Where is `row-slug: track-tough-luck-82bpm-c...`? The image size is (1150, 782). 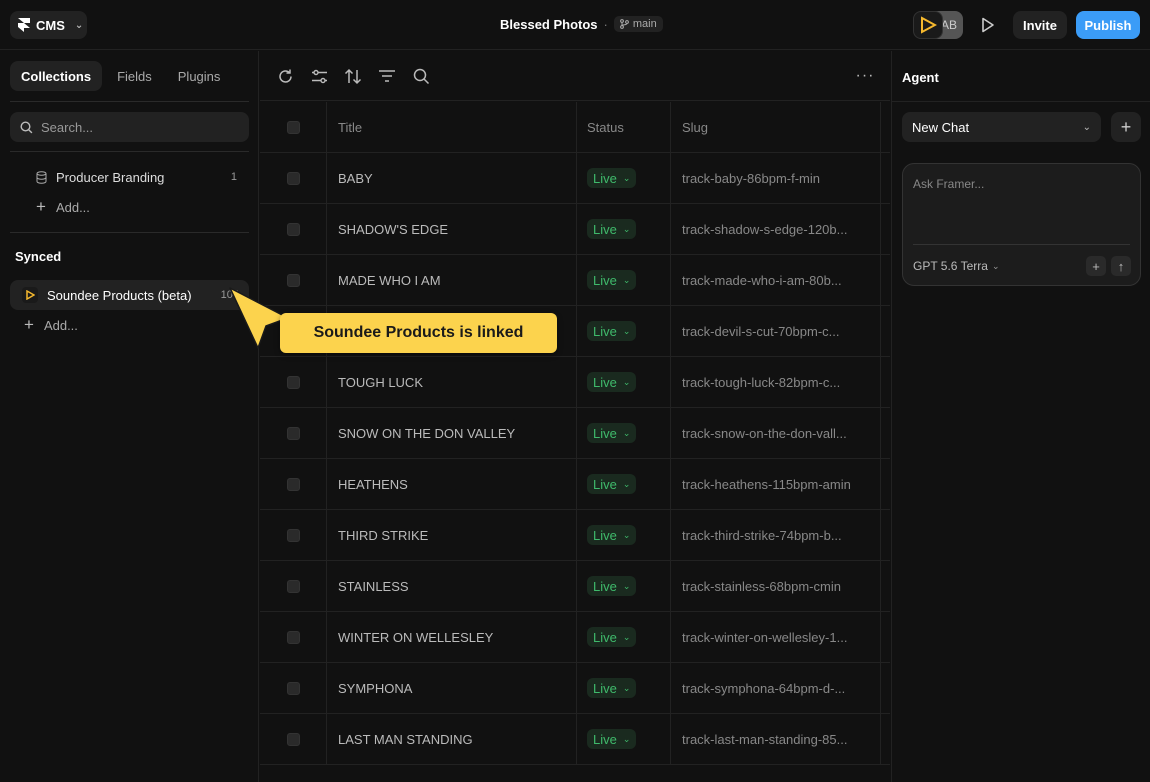
row-slug: track-tough-luck-82bpm-c... is located at coordinates (776, 382).